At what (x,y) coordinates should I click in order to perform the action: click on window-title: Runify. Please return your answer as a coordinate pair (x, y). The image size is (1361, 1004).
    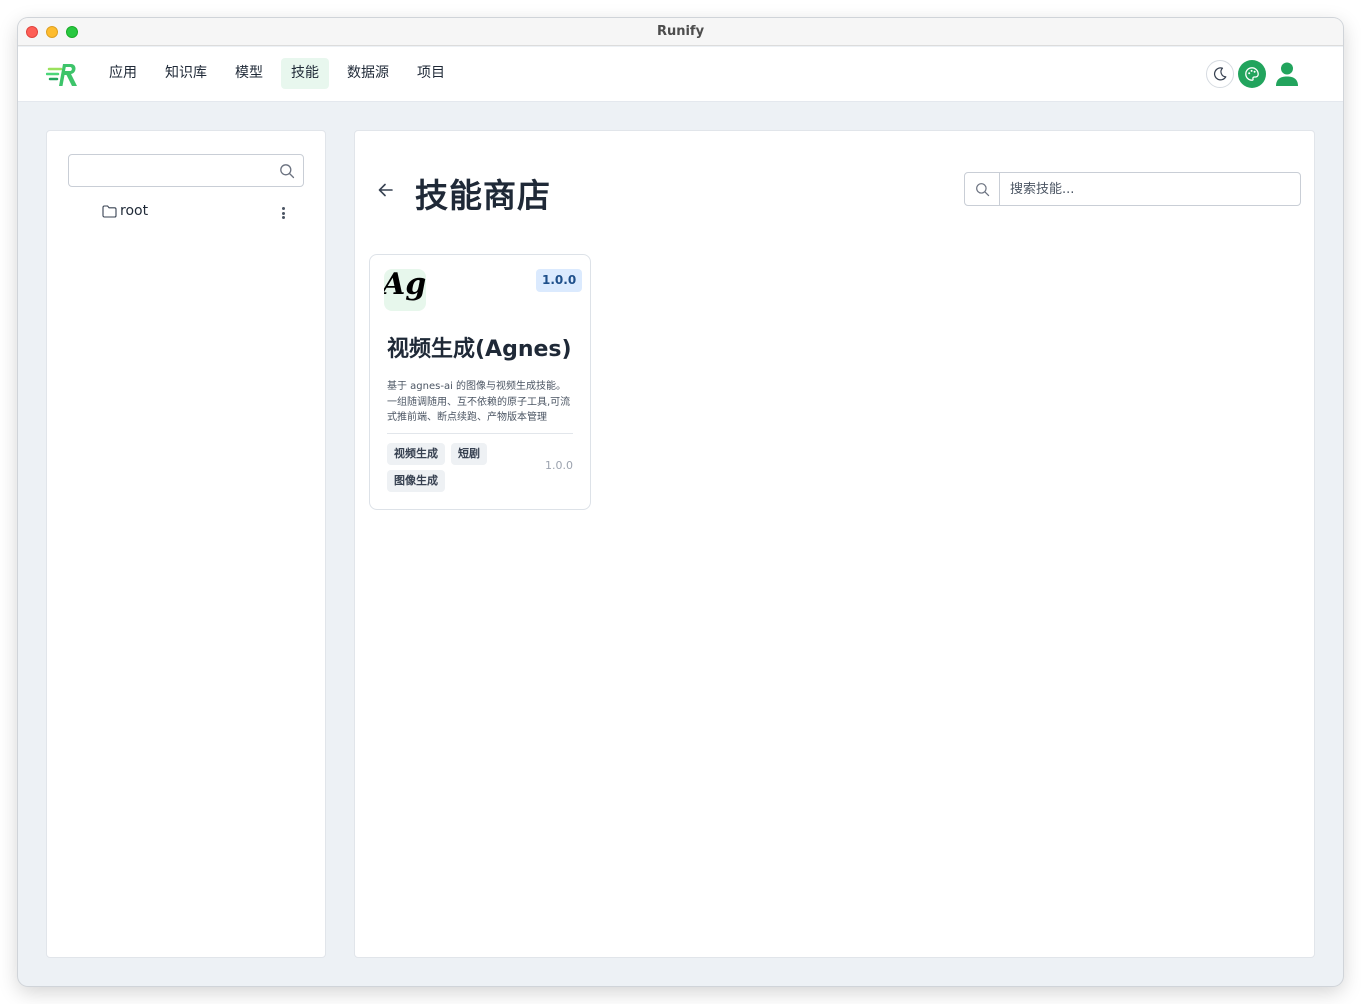
    Looking at the image, I should click on (680, 31).